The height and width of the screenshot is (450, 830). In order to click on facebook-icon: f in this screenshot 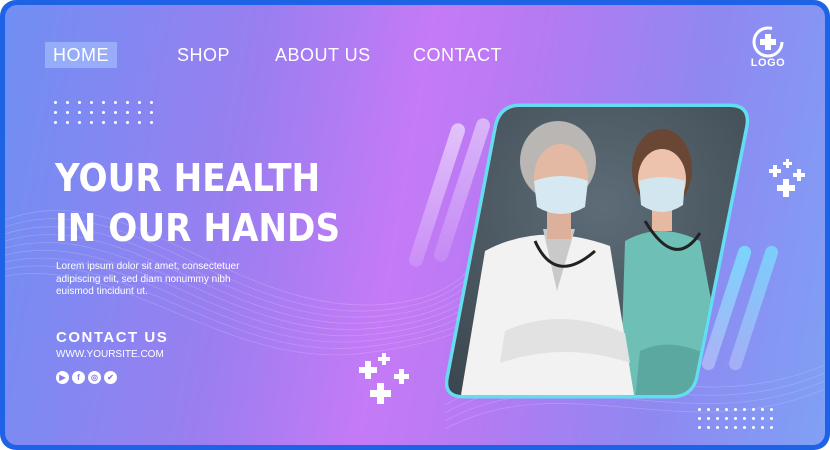, I will do `click(78, 377)`.